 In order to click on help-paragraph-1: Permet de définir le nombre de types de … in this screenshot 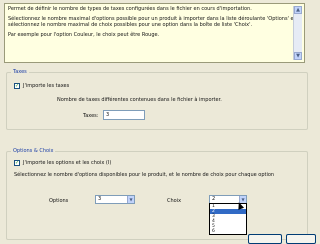, I will do `click(130, 9)`.